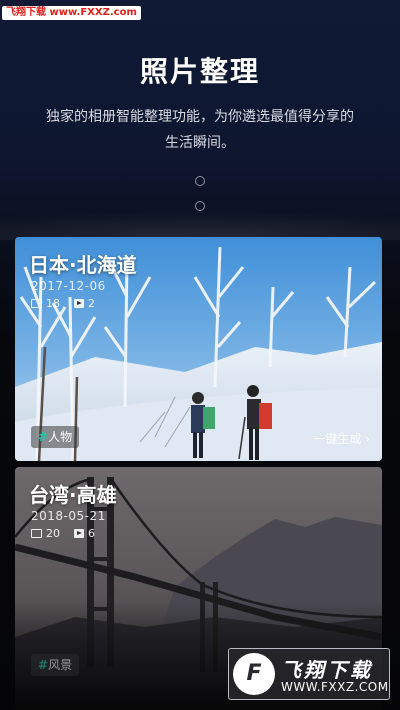  I want to click on album-stats: 20 6, so click(63, 533).